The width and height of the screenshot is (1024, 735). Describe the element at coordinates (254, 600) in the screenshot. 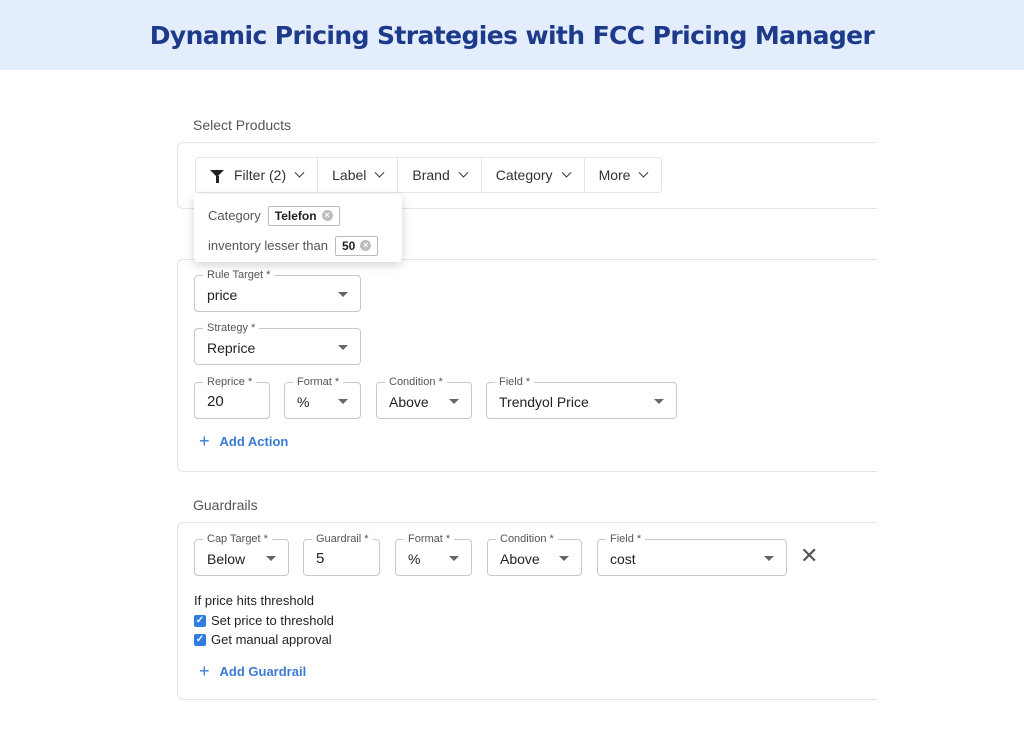

I see `threshold-text: If price hits threshold` at that location.